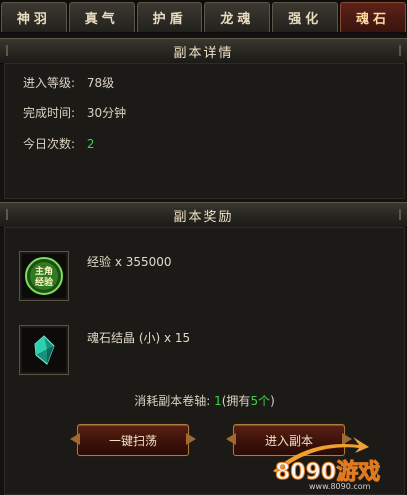  I want to click on scroll-own-prefix: (拥有, so click(236, 401).